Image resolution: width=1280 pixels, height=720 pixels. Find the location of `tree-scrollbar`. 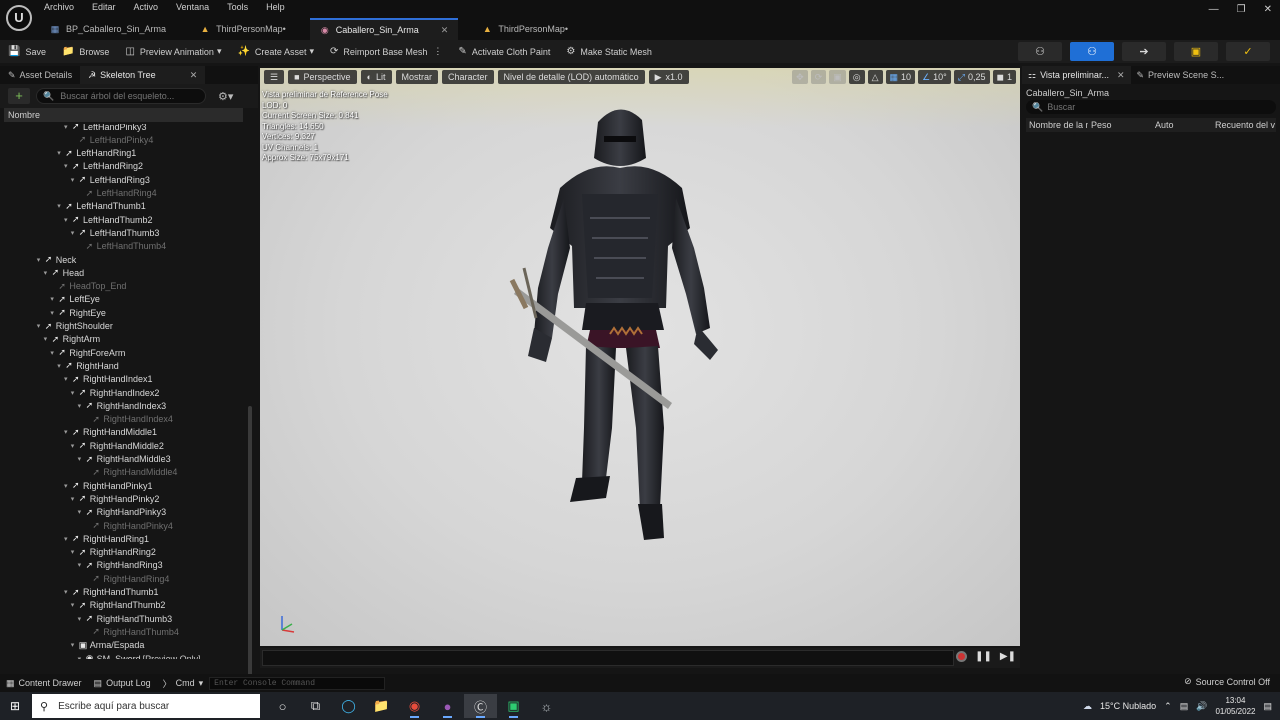

tree-scrollbar is located at coordinates (250, 563).